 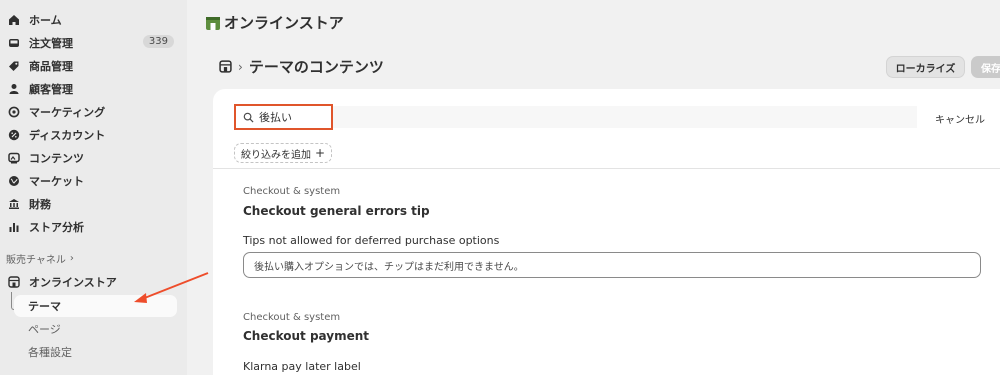 What do you see at coordinates (14, 135) in the screenshot?
I see `discount-icon` at bounding box center [14, 135].